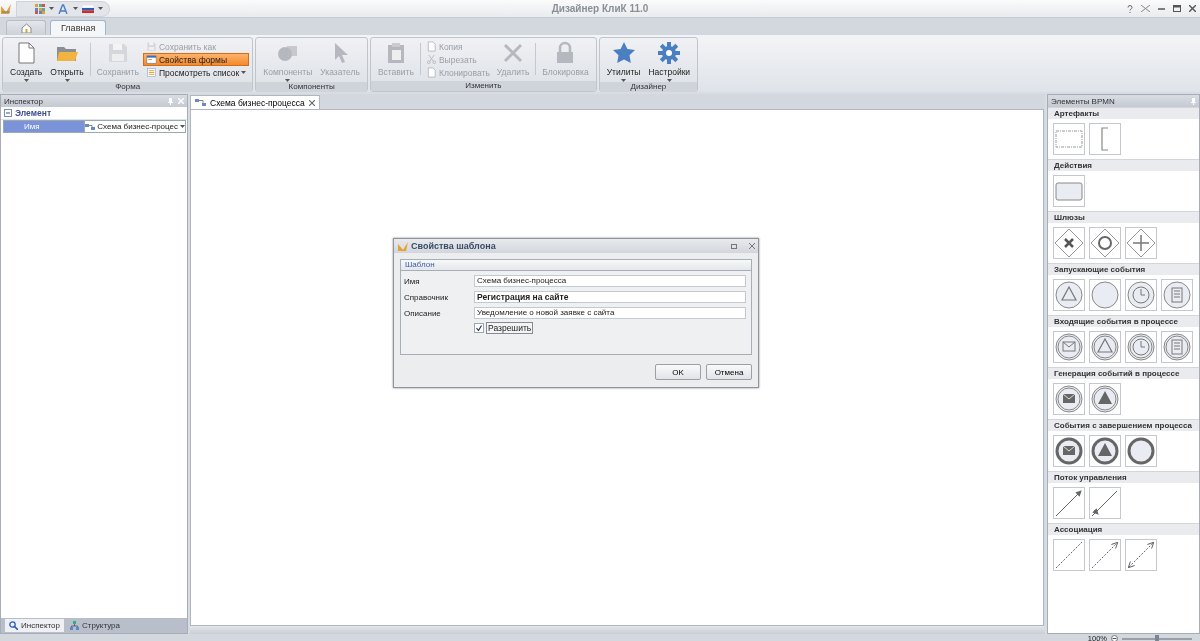 Image resolution: width=1200 pixels, height=641 pixels. What do you see at coordinates (196, 72) in the screenshot?
I see `ribbon-button: Просмотреть список` at bounding box center [196, 72].